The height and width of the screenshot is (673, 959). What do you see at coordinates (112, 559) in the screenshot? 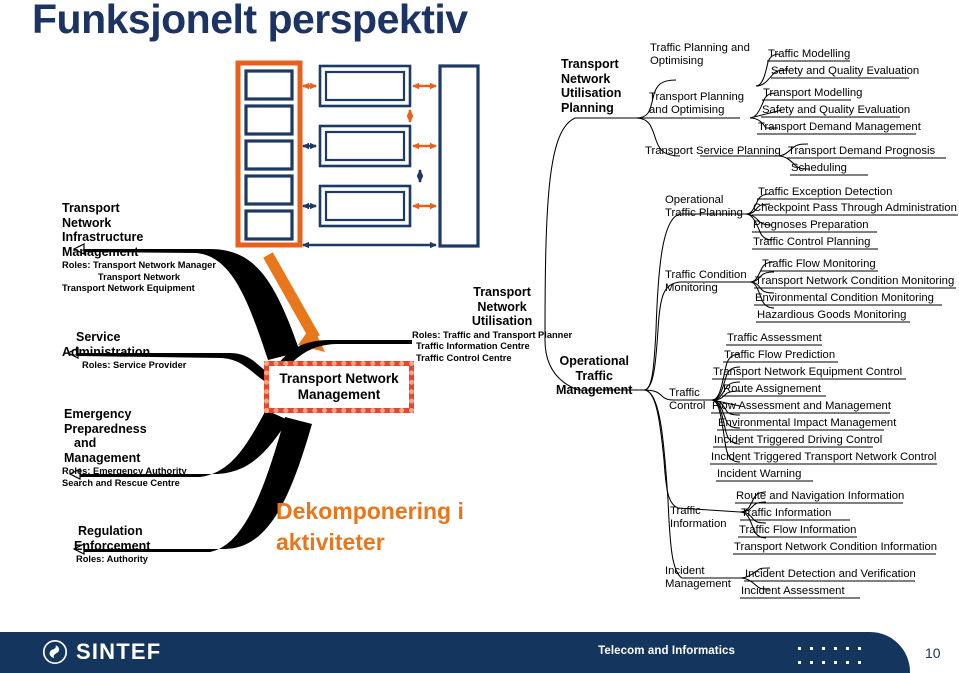
I see `branch-roles: Roles: Authority` at bounding box center [112, 559].